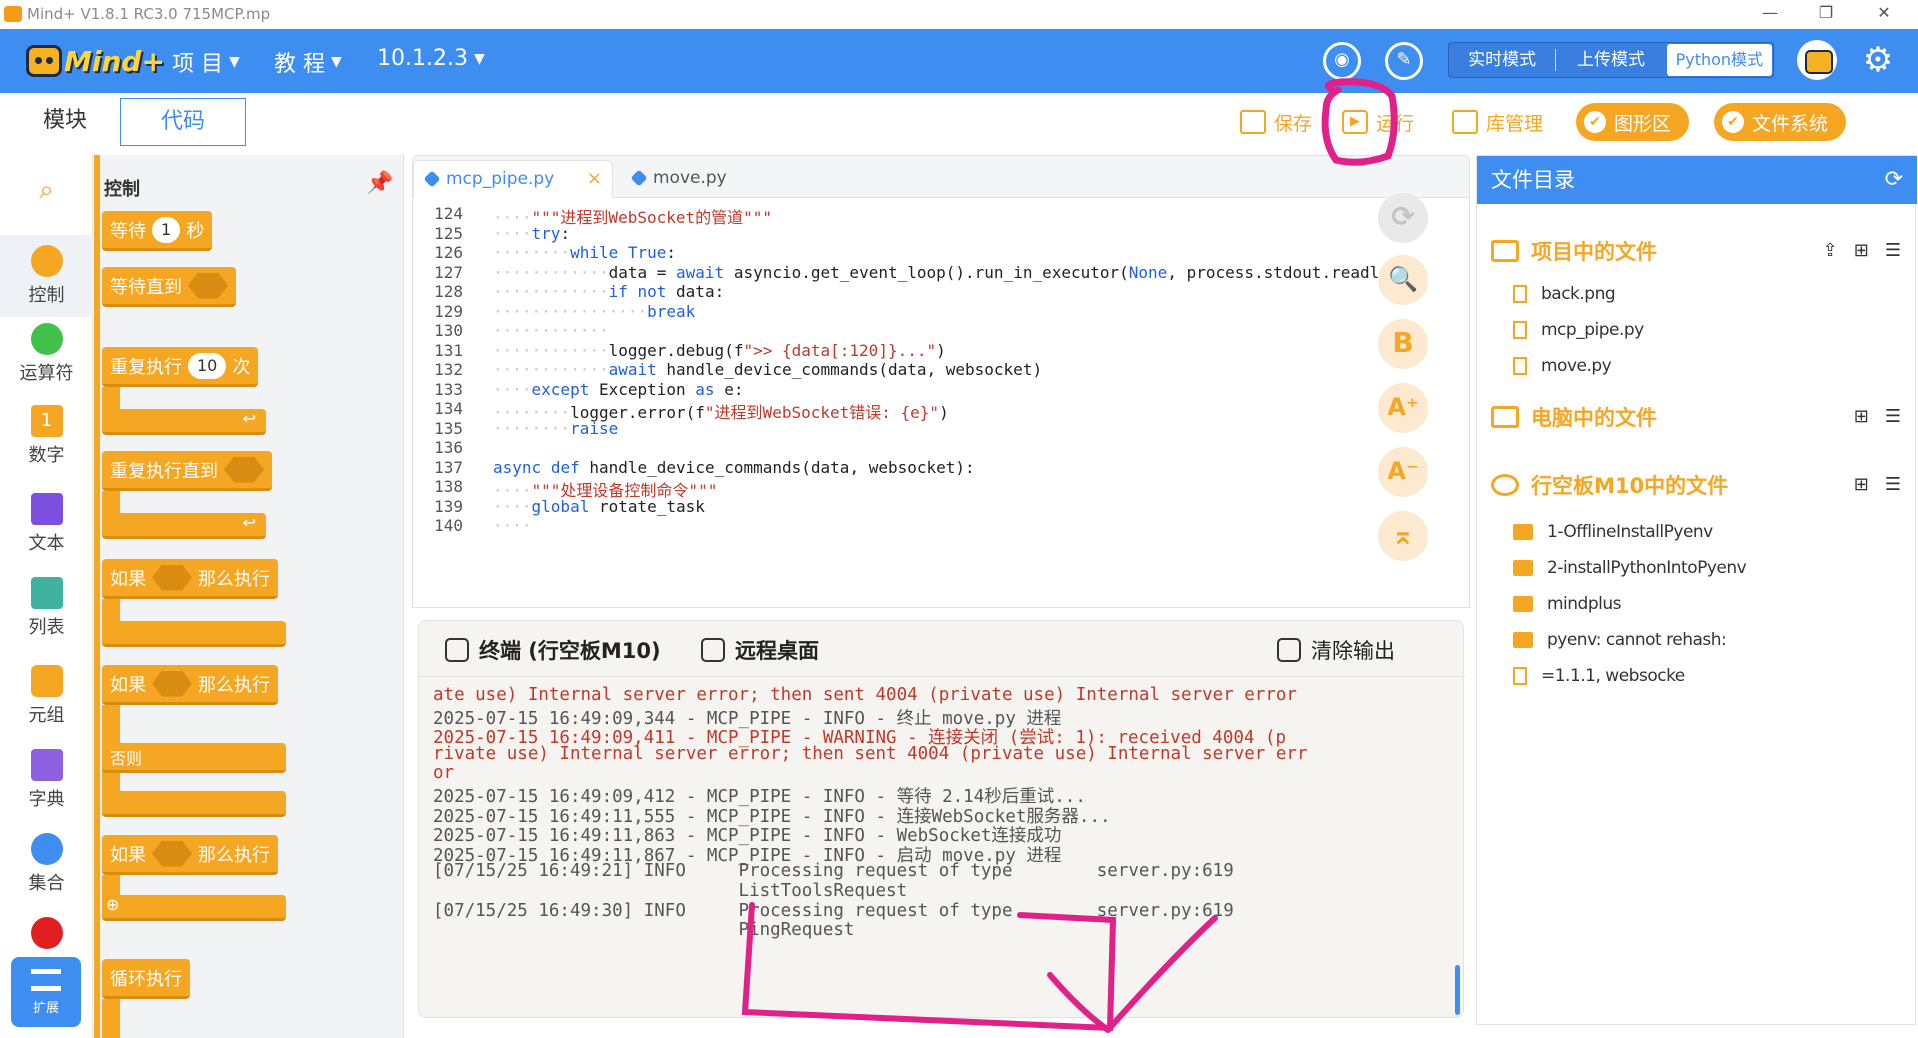 The height and width of the screenshot is (1038, 1918). I want to click on refresh-icon: ⟳, so click(1894, 180).